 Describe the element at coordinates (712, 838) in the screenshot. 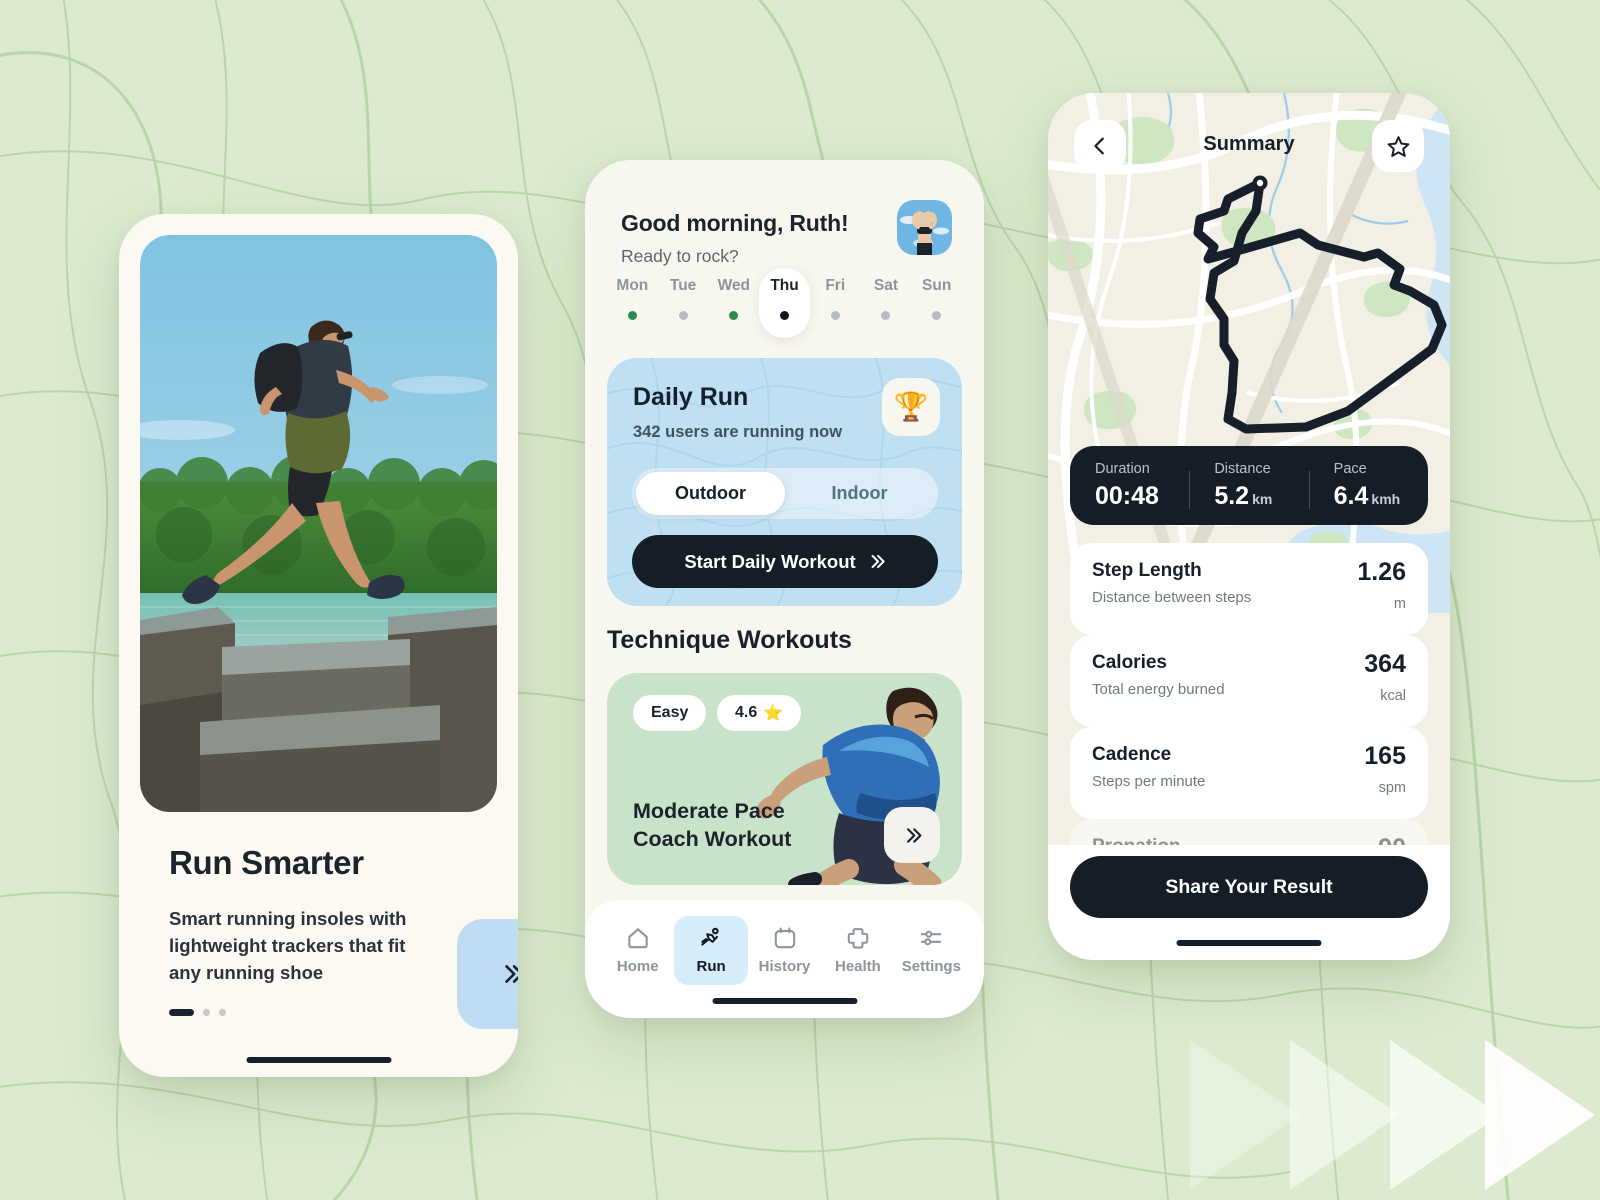

I see `technique-title-line-2: Coach Workout` at that location.